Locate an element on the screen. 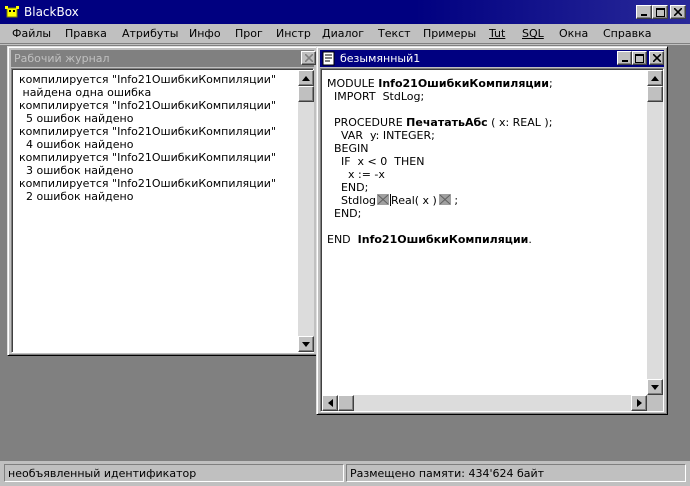 Image resolution: width=690 pixels, height=486 pixels. scroll-right-button is located at coordinates (639, 403).